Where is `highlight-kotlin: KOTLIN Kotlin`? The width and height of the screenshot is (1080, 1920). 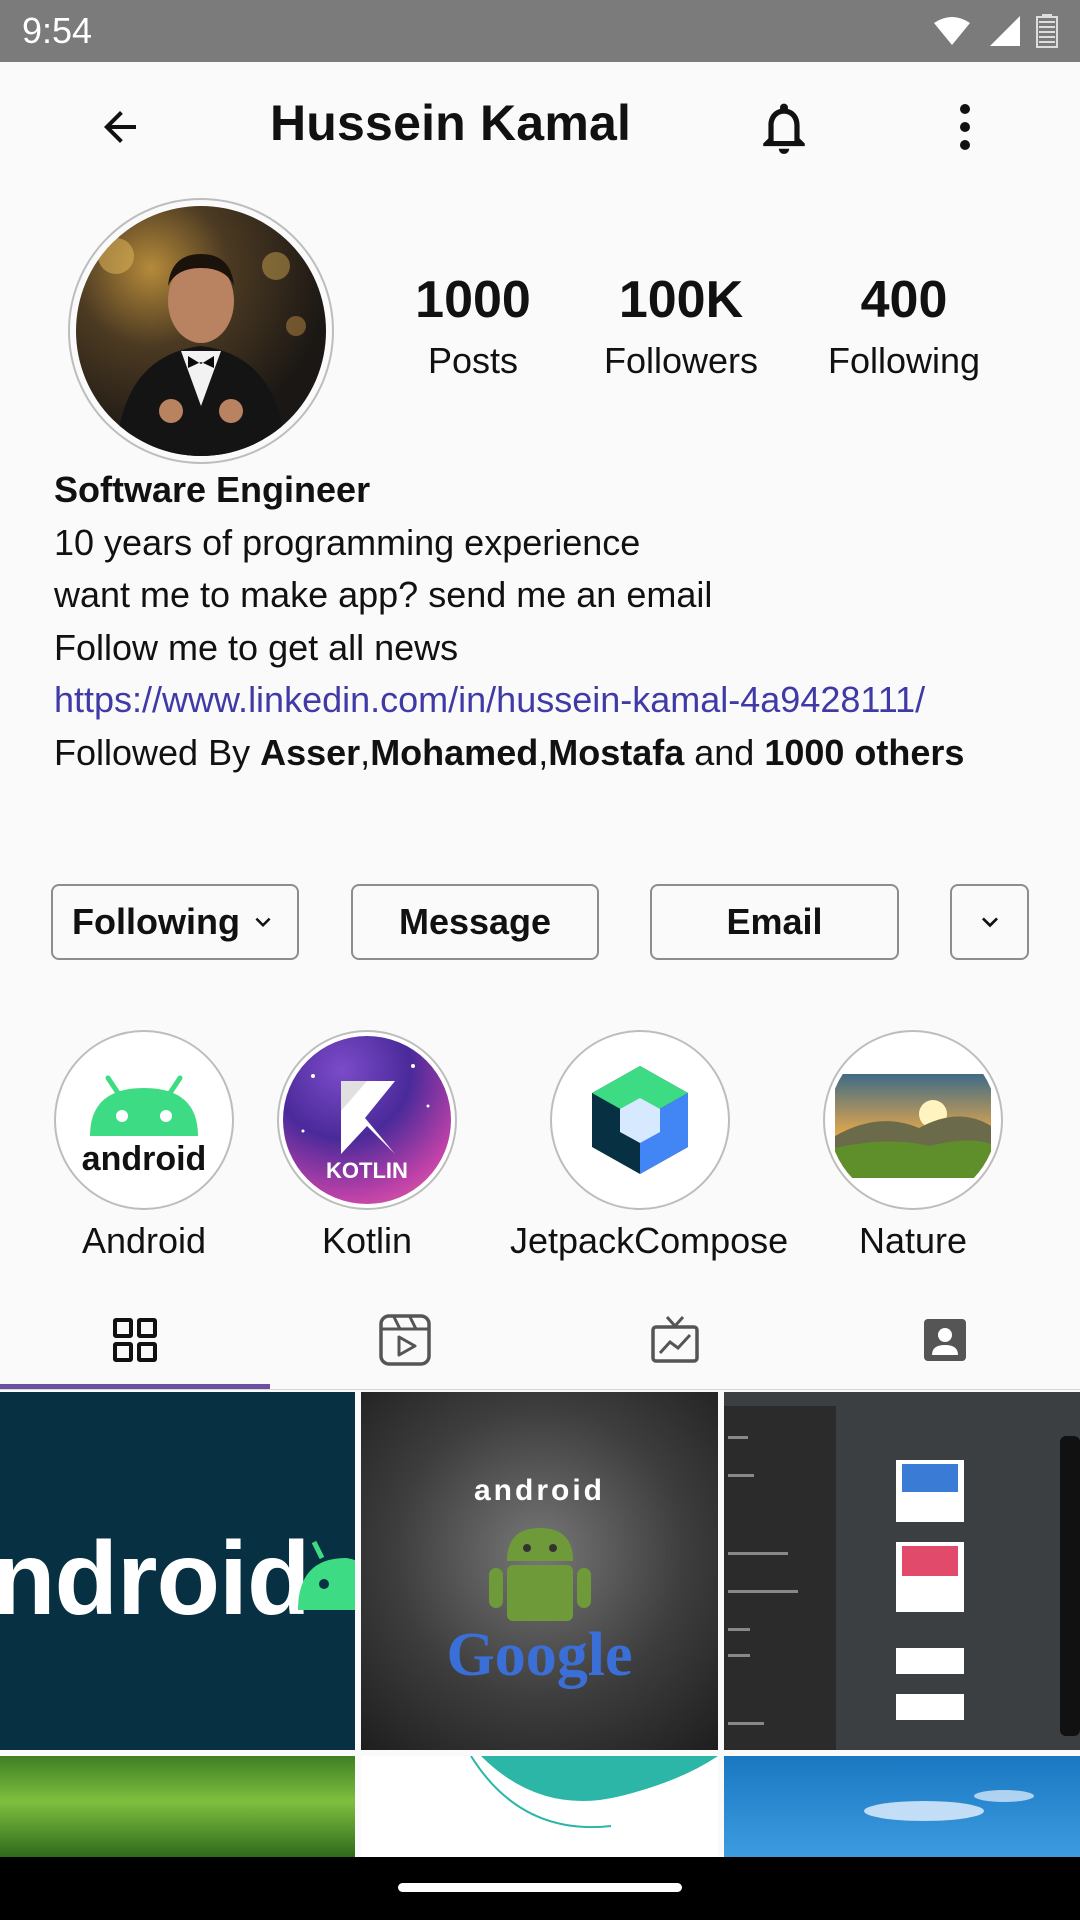
highlight-kotlin: KOTLIN Kotlin is located at coordinates (367, 1146).